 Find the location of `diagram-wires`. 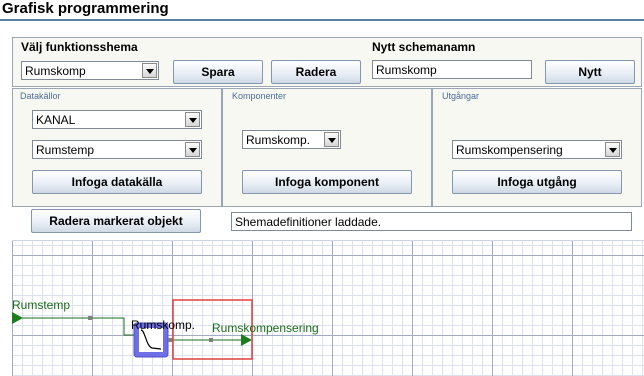

diagram-wires is located at coordinates (132, 329).